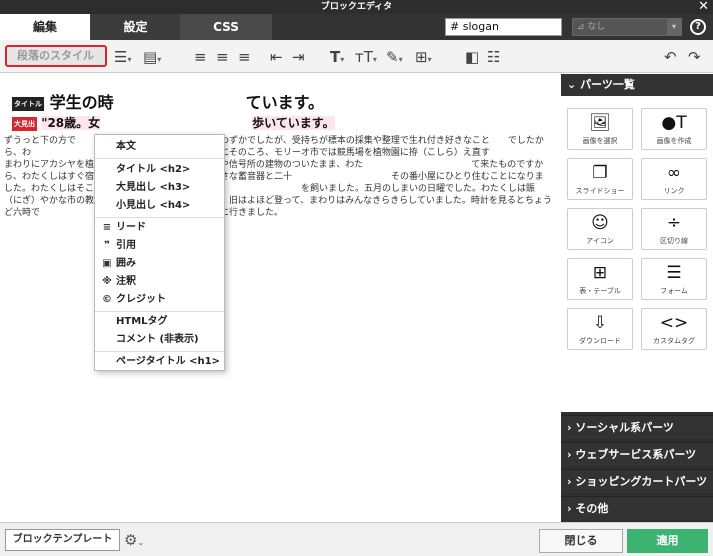 The width and height of the screenshot is (713, 556). What do you see at coordinates (694, 57) in the screenshot?
I see `redo-icon: ↷` at bounding box center [694, 57].